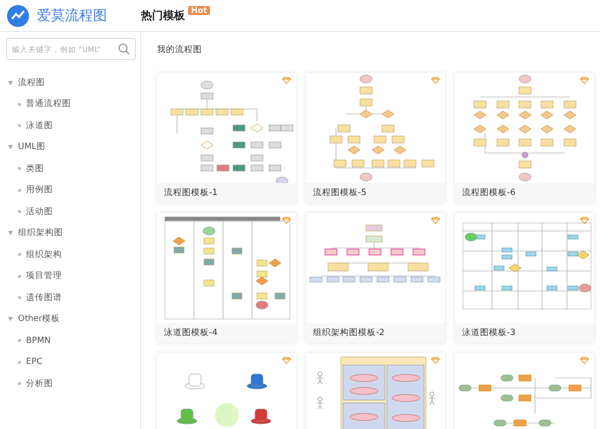 Image resolution: width=600 pixels, height=429 pixels. What do you see at coordinates (39, 126) in the screenshot?
I see `subcategory-item: 泳道图` at bounding box center [39, 126].